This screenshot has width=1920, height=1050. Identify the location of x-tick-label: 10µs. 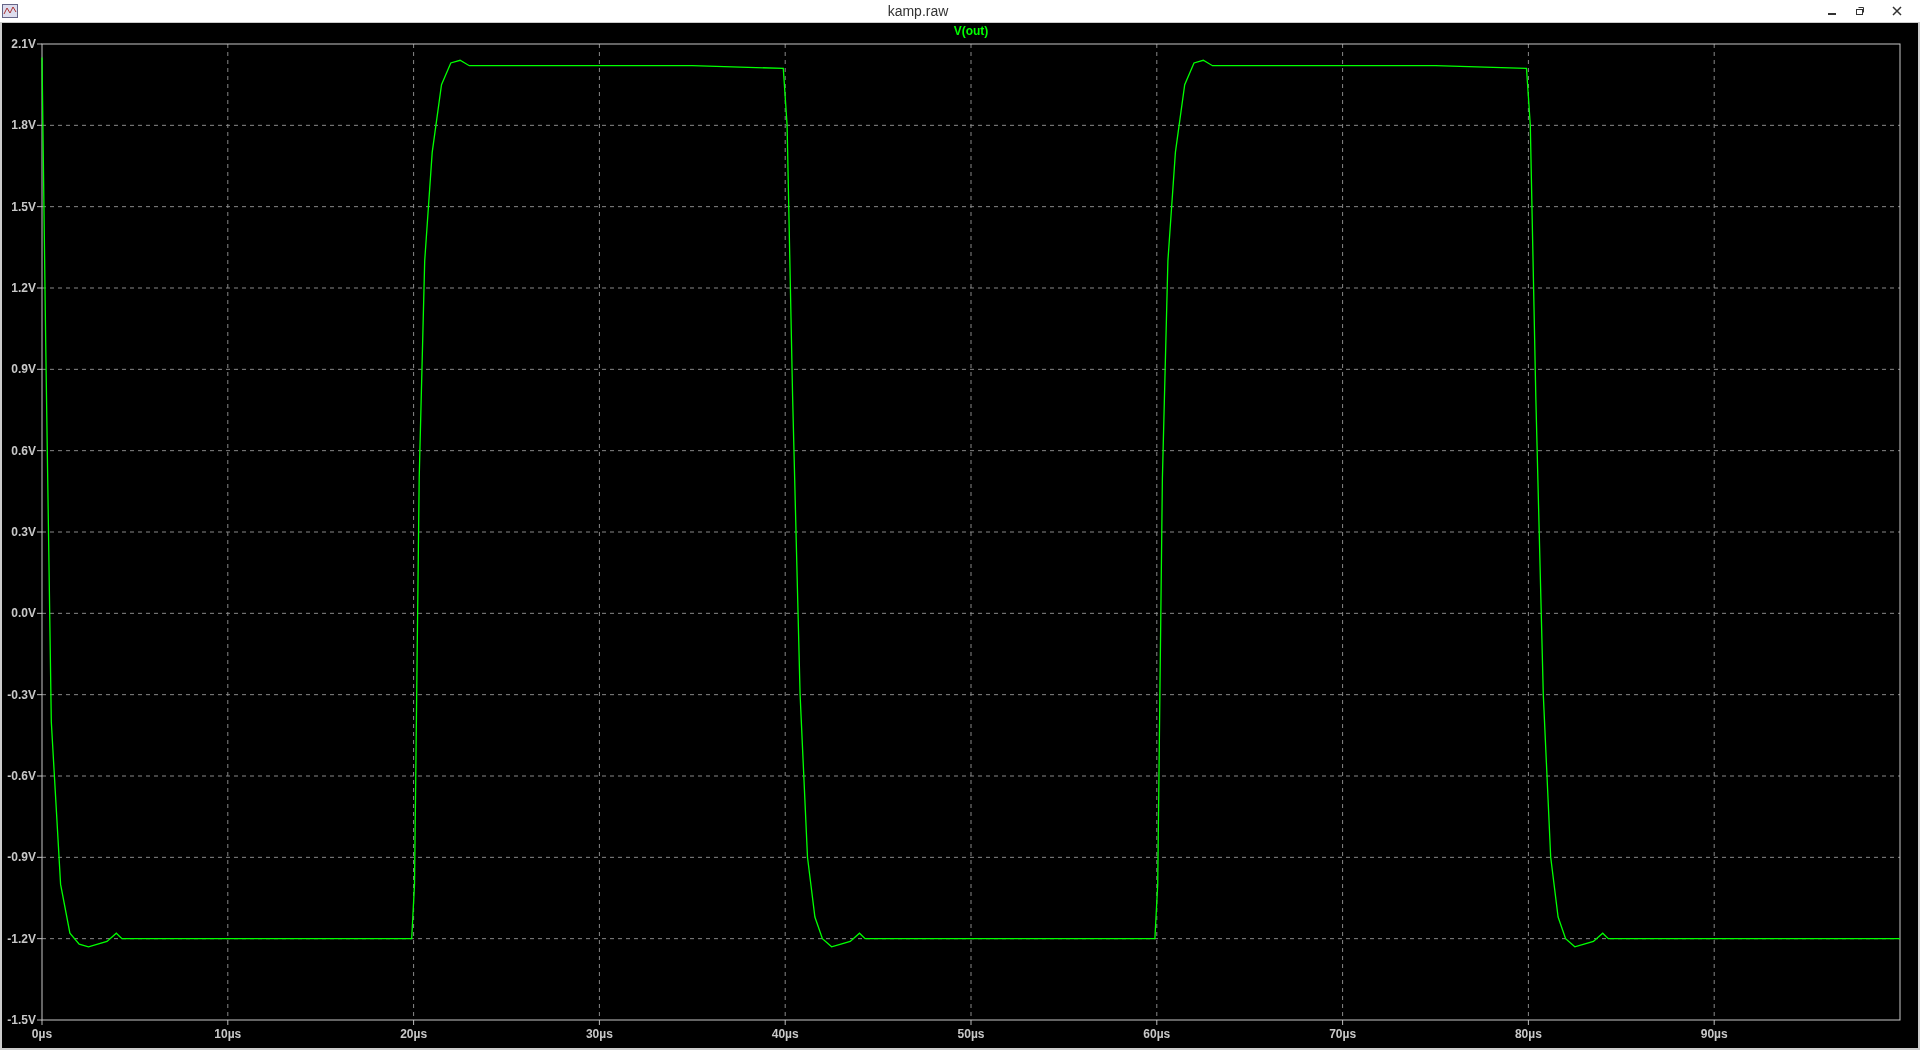
(228, 1034).